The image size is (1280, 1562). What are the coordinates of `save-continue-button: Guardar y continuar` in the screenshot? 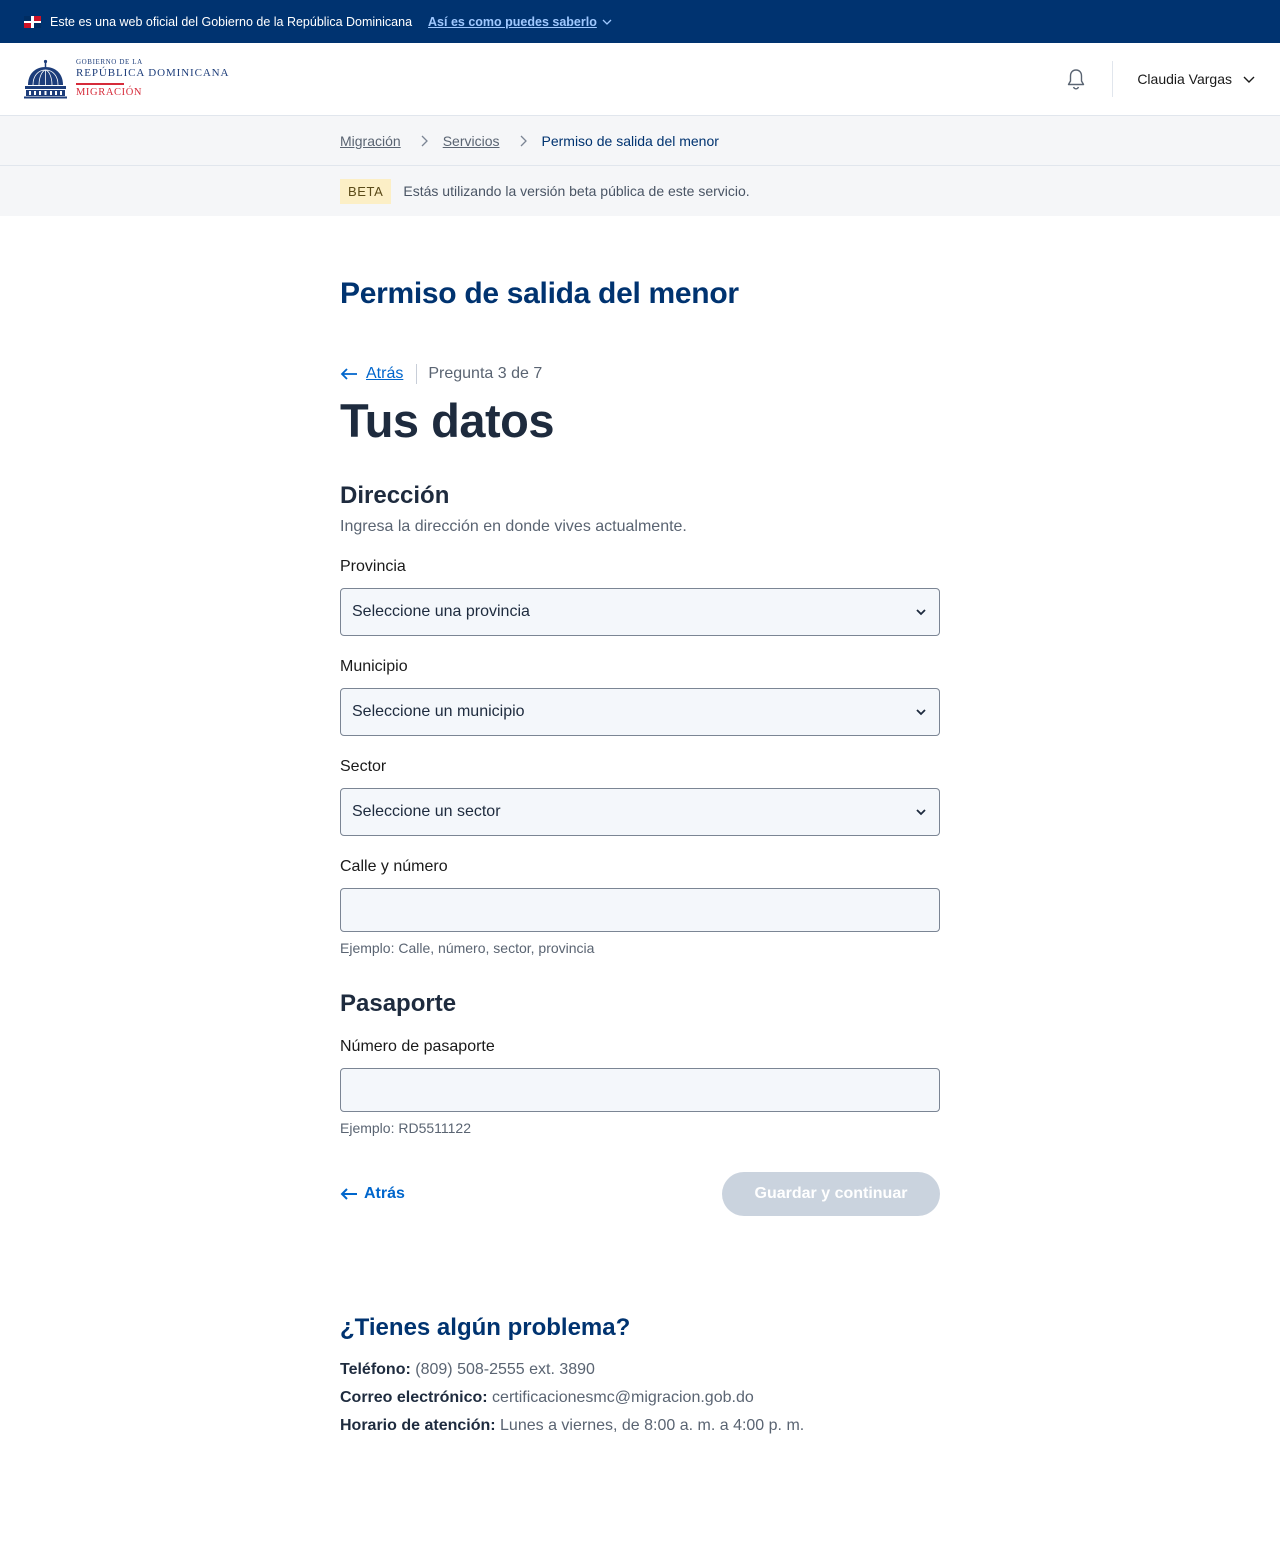 It's located at (831, 1194).